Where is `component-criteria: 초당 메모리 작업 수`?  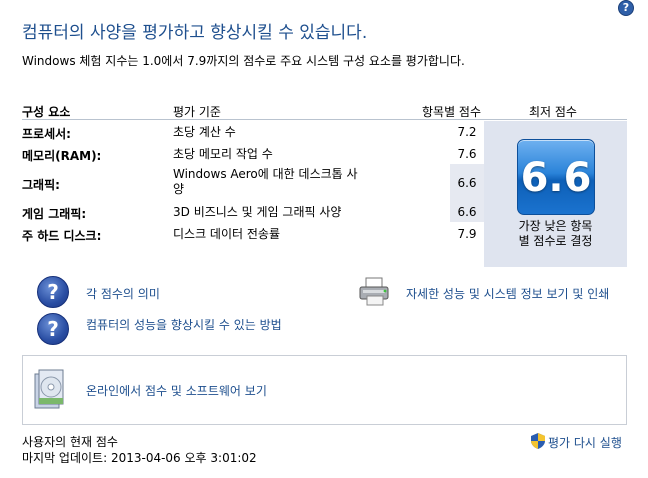 component-criteria: 초당 메모리 작업 수 is located at coordinates (223, 154).